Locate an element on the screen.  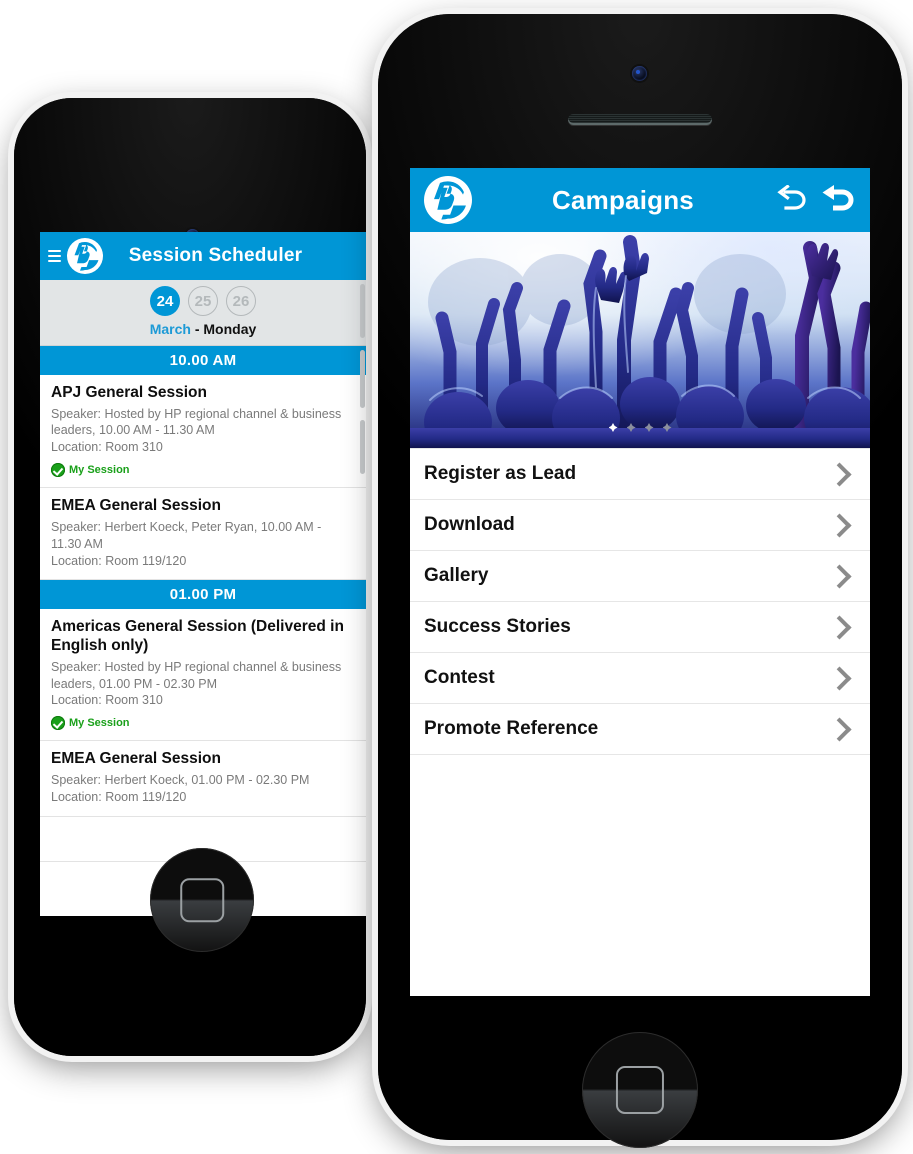
date-selector: 24 25 26 March - Monday is located at coordinates (203, 313).